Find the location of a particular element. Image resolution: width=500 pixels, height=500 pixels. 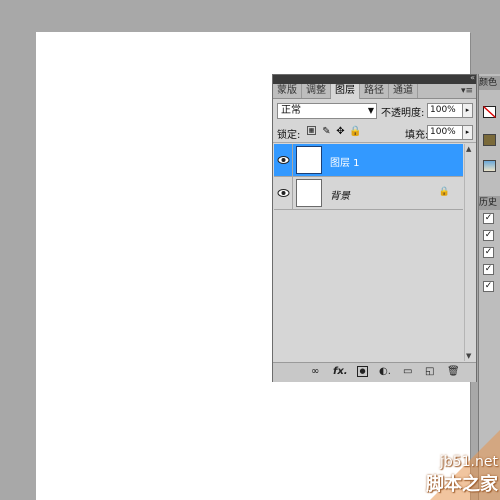

fx-icon: fx. is located at coordinates (340, 372).